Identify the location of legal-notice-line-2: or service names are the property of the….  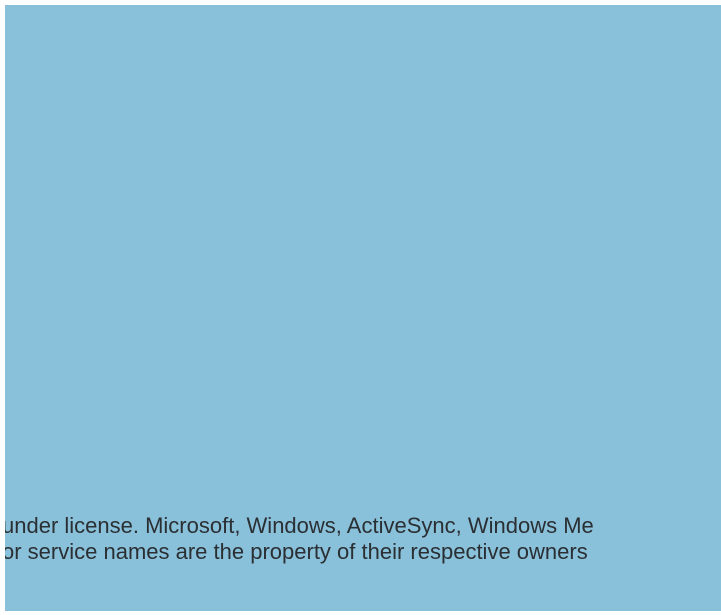
(296, 551).